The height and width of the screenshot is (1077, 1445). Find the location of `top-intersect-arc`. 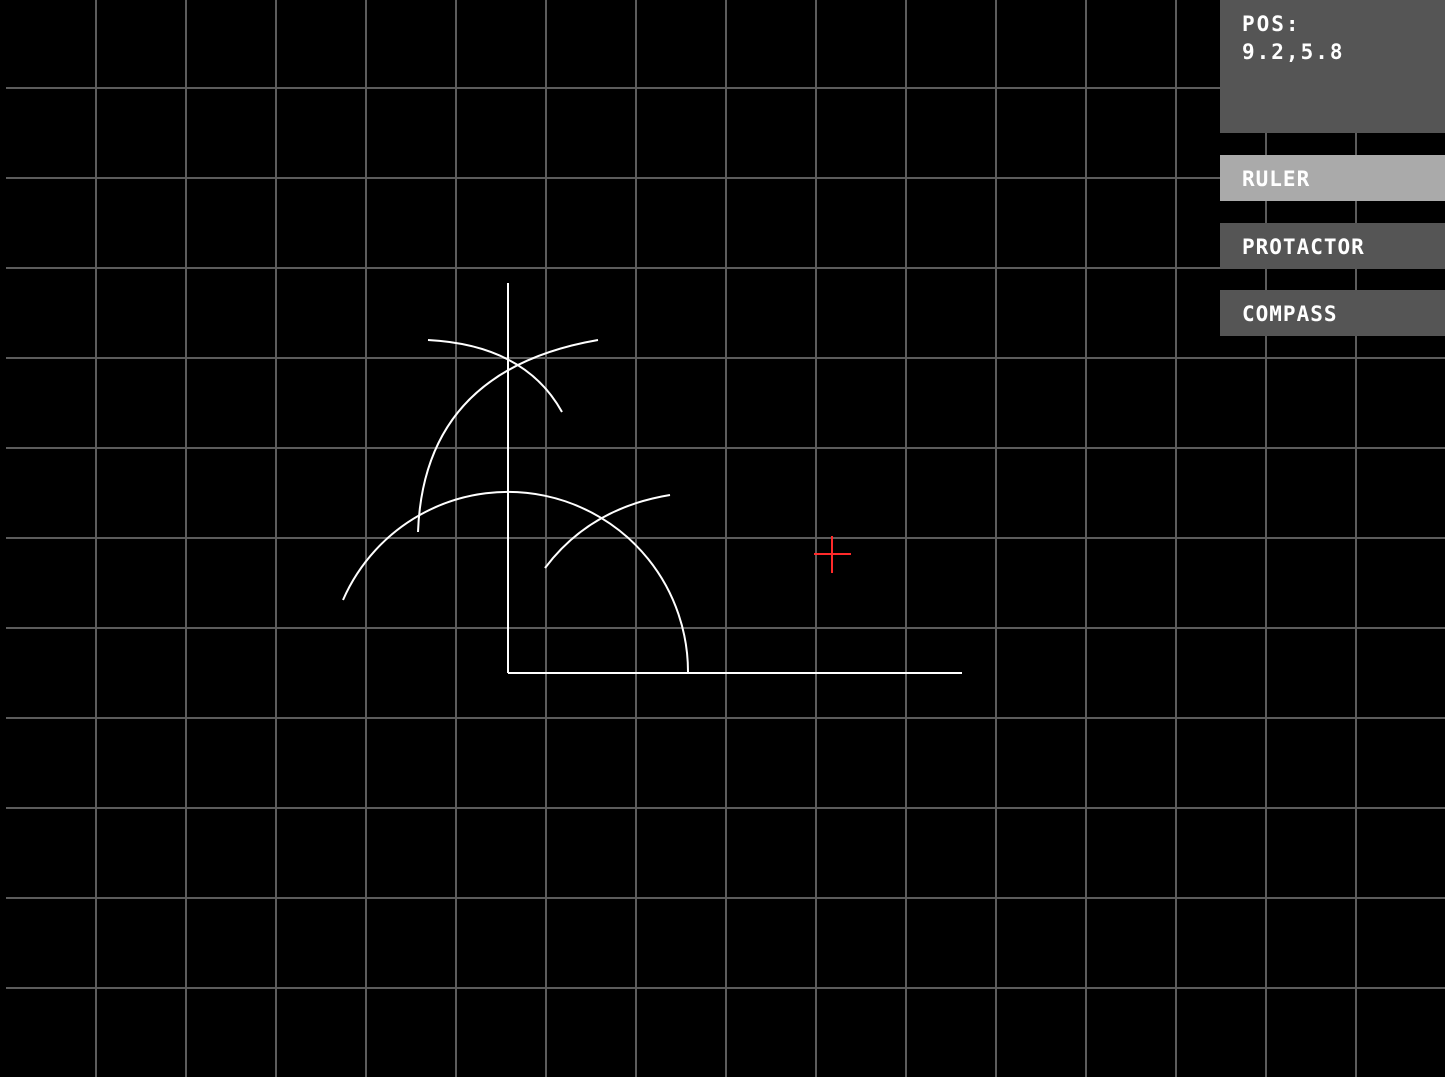

top-intersect-arc is located at coordinates (495, 376).